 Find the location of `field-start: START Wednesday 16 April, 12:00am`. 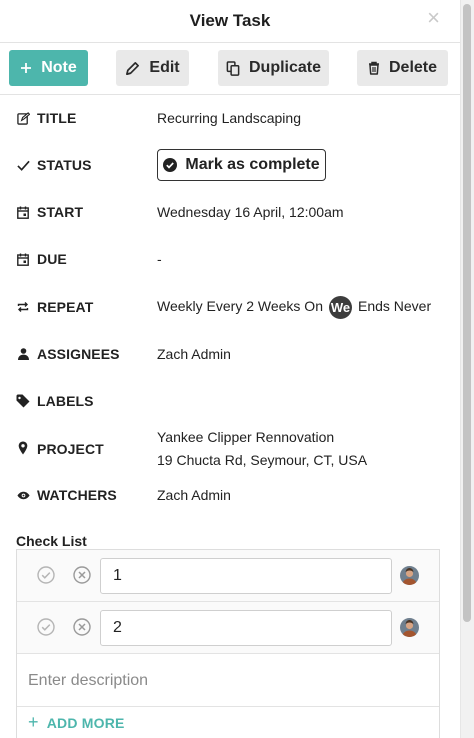

field-start: START Wednesday 16 April, 12:00am is located at coordinates (230, 212).